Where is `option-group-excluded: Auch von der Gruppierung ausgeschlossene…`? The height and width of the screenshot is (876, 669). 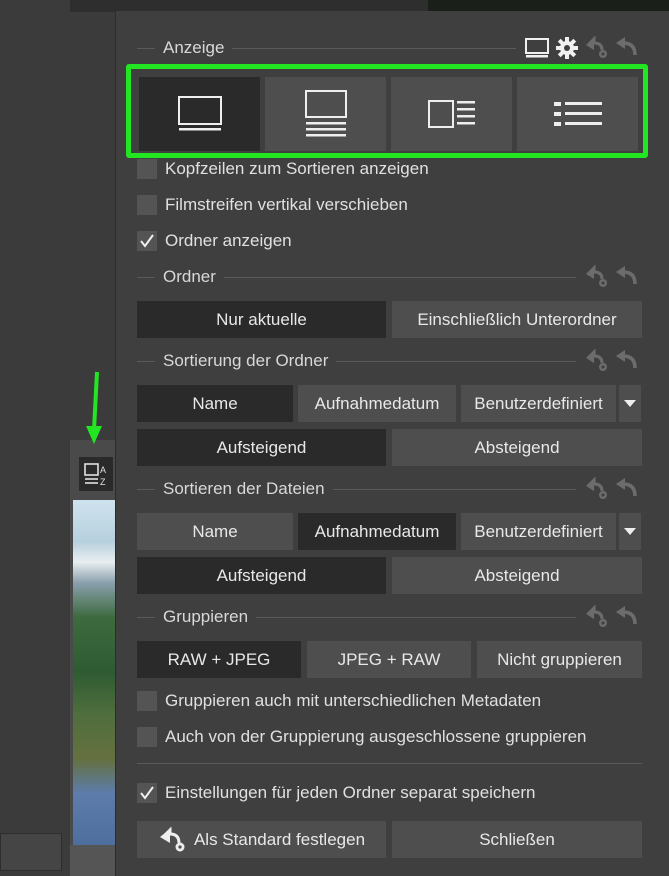
option-group-excluded: Auch von der Gruppierung ausgeschlossene… is located at coordinates (362, 737).